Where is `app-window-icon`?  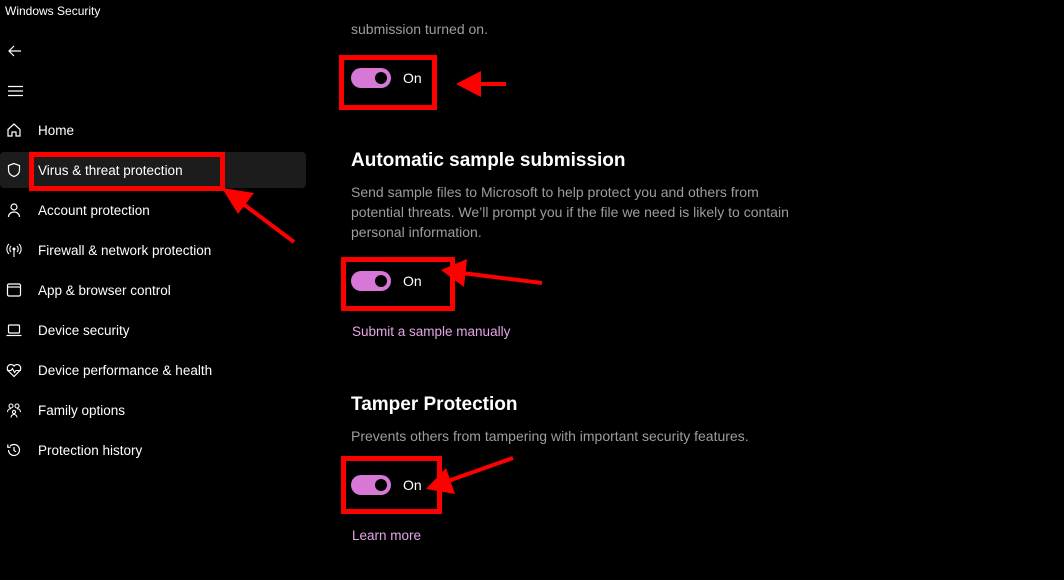 app-window-icon is located at coordinates (14, 290).